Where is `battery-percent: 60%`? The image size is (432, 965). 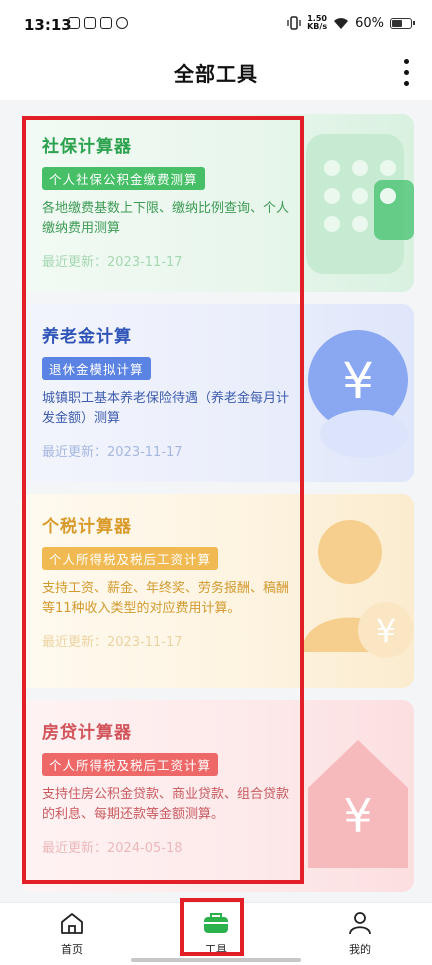
battery-percent: 60% is located at coordinates (369, 23).